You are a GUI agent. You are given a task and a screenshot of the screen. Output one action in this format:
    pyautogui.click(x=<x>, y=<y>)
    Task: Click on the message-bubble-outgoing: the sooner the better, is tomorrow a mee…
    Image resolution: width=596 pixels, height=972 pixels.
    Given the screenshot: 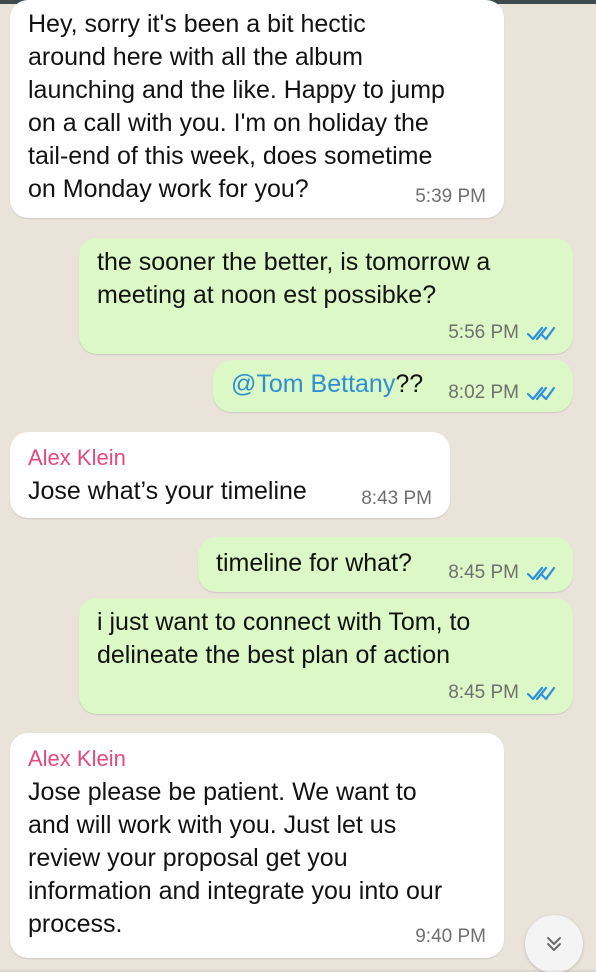 What is the action you would take?
    pyautogui.click(x=326, y=296)
    